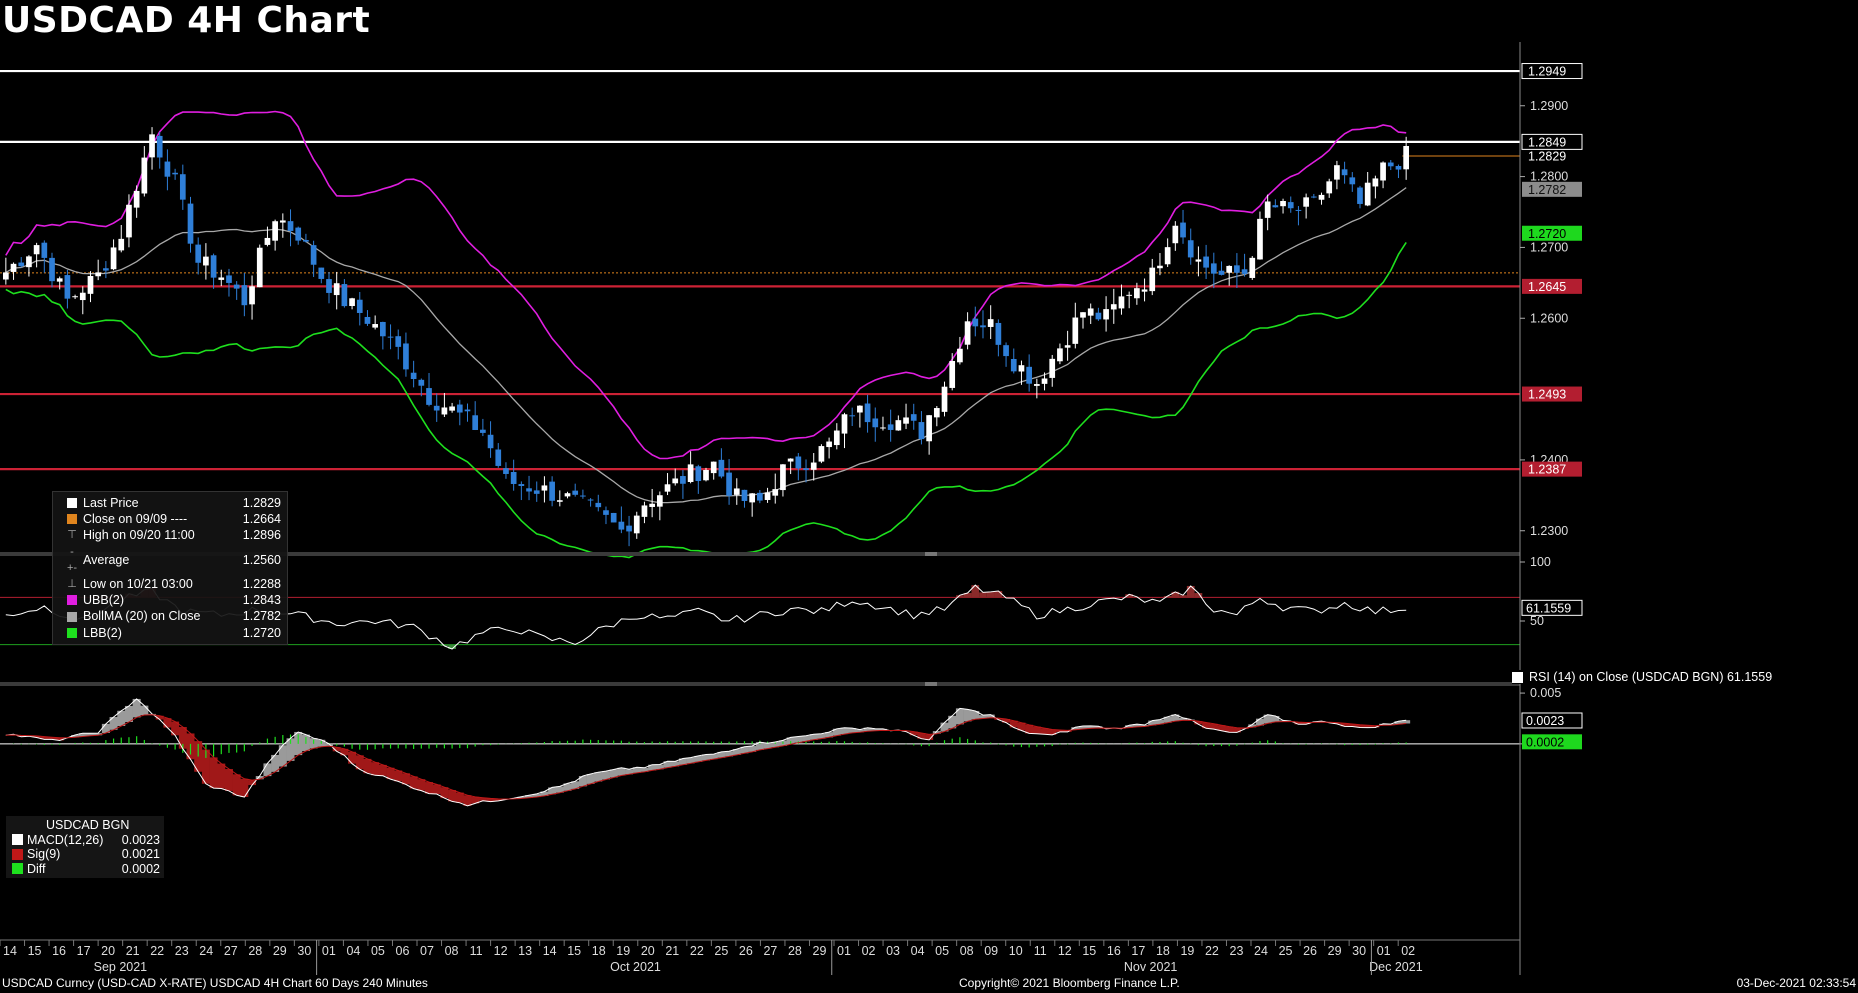 The image size is (1858, 993). Describe the element at coordinates (525, 951) in the screenshot. I see `x-tick-label: 13` at that location.